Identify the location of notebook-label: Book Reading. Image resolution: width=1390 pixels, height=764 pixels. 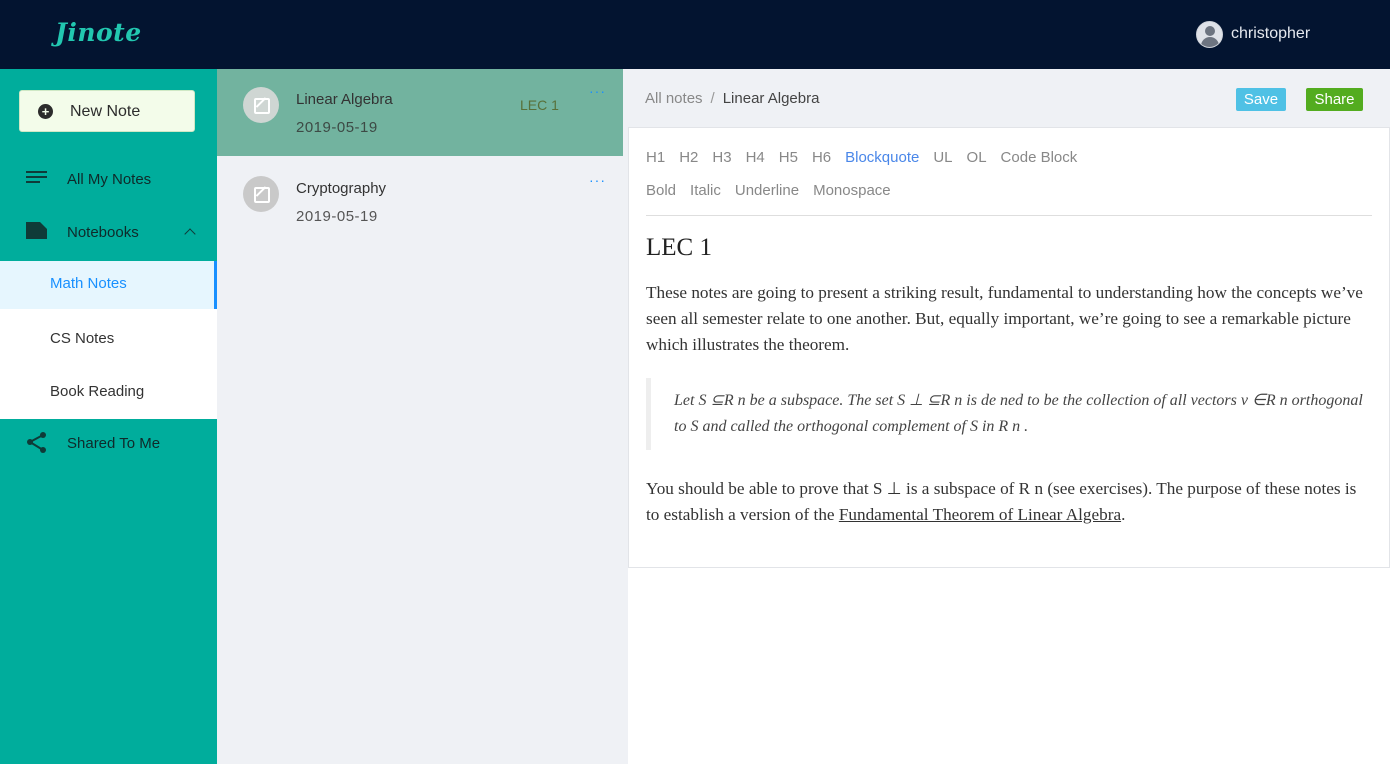
(97, 391).